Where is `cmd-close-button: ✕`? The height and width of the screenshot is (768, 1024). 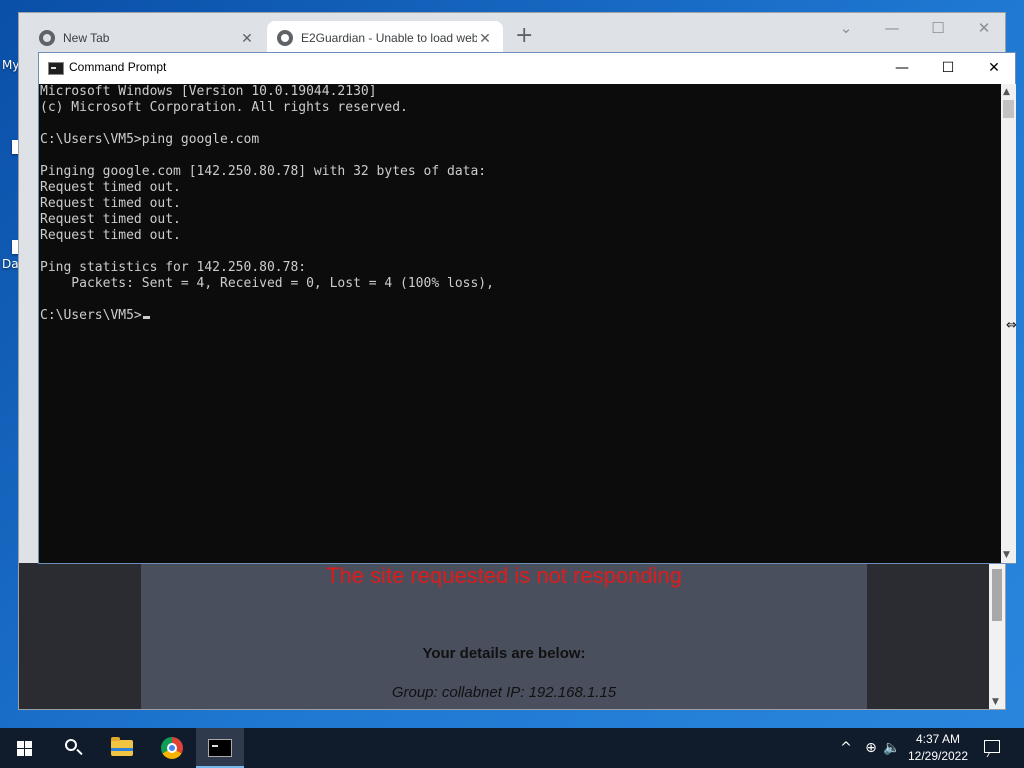
cmd-close-button: ✕ is located at coordinates (994, 68).